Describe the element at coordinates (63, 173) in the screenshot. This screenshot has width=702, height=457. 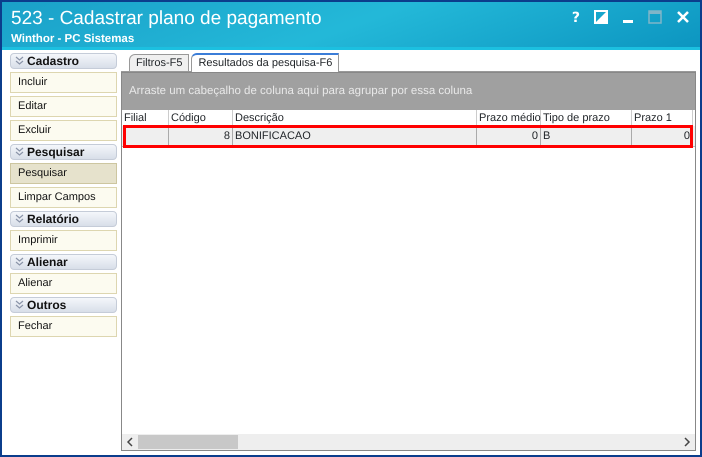
I see `sidebar-button: Pesquisar` at that location.